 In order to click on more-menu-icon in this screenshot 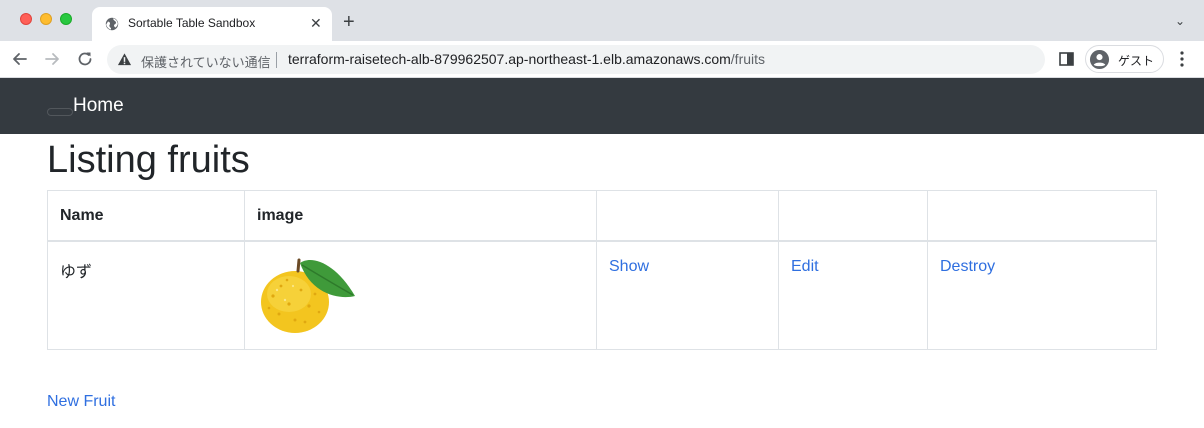, I will do `click(1182, 59)`.